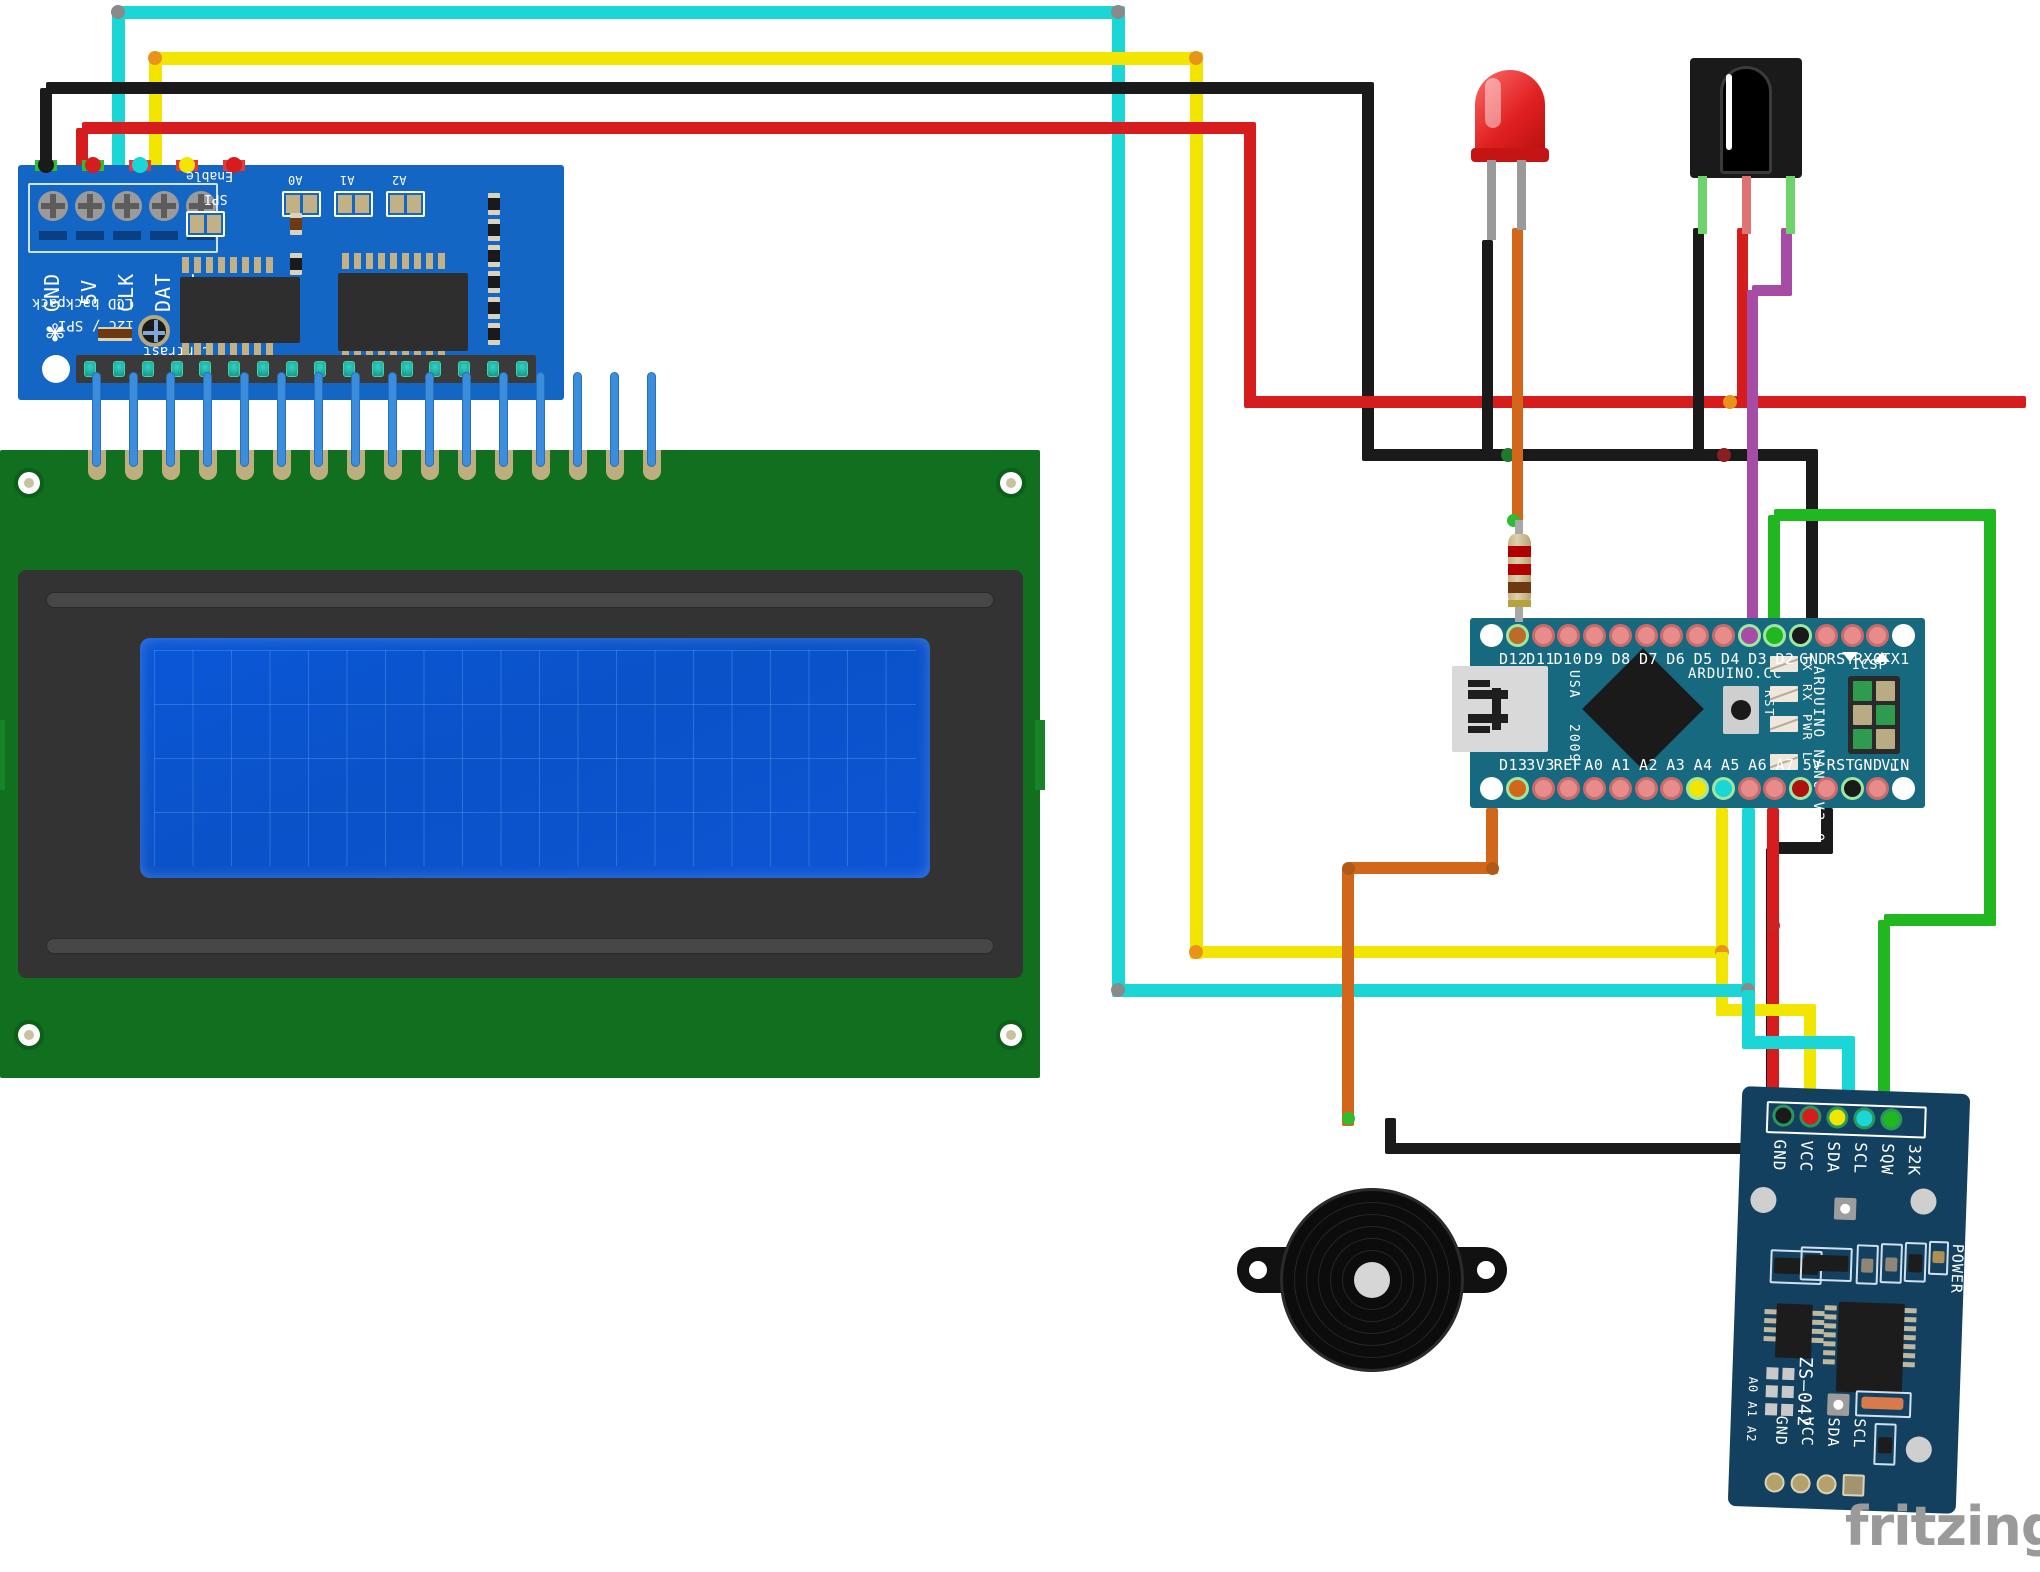 Image resolution: width=2040 pixels, height=1572 pixels. What do you see at coordinates (520, 946) in the screenshot?
I see `lcd-bezel-slit` at bounding box center [520, 946].